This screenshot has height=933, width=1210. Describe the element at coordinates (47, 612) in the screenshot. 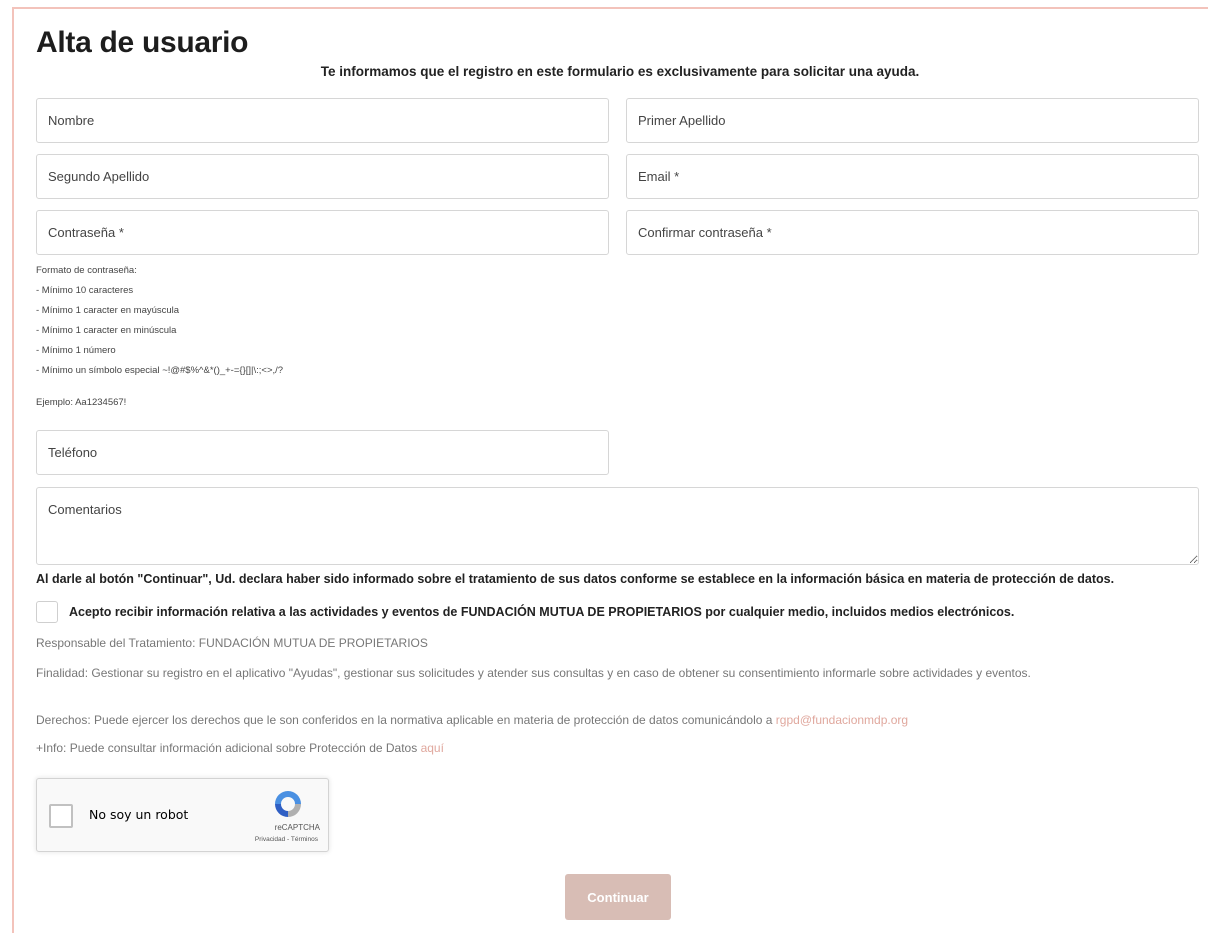

I see `consent-checkbox` at that location.